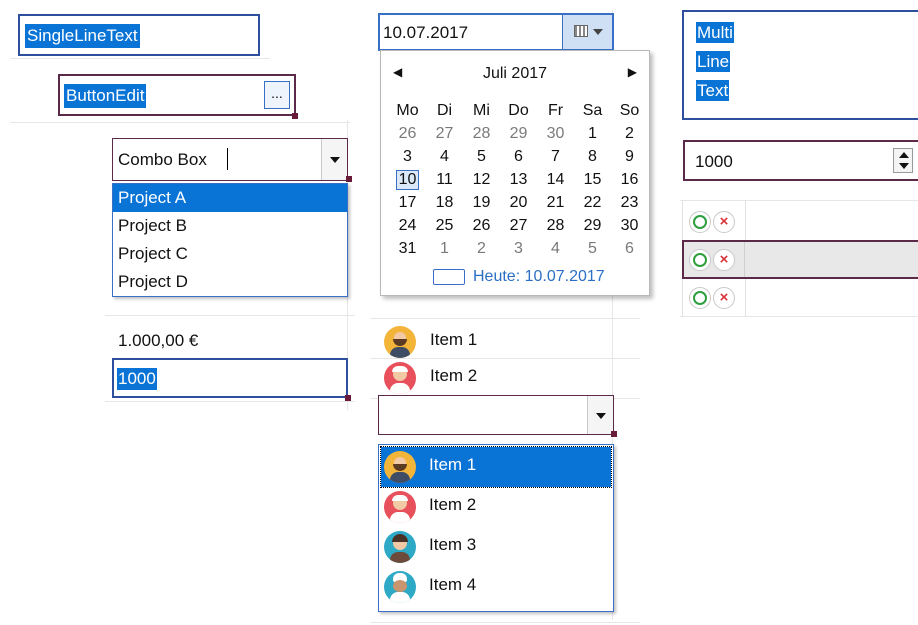  Describe the element at coordinates (714, 161) in the screenshot. I see `numeric-value: 1000` at that location.